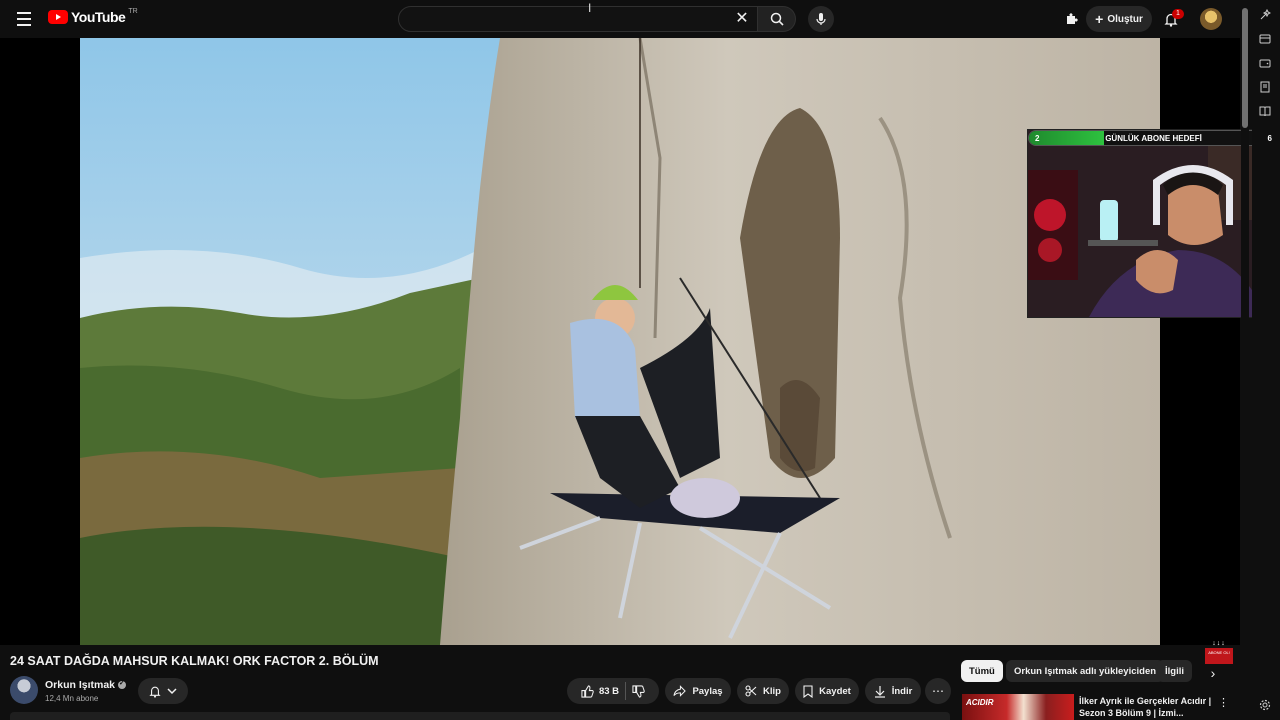  Describe the element at coordinates (751, 691) in the screenshot. I see `scissors-icon` at that location.